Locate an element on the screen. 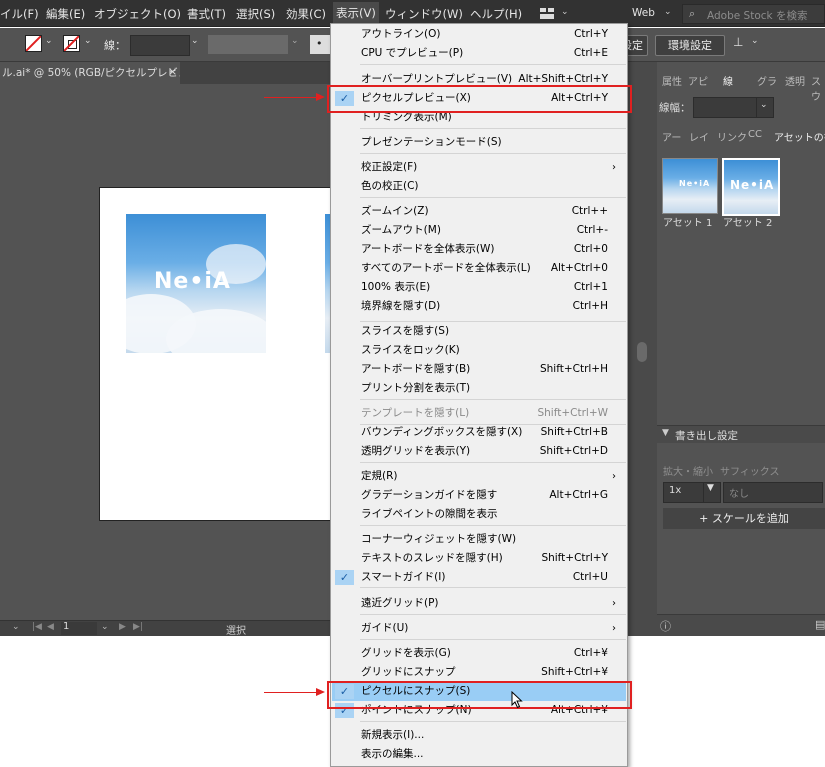  tab-asset-export: アセットの書 is located at coordinates (799, 136).